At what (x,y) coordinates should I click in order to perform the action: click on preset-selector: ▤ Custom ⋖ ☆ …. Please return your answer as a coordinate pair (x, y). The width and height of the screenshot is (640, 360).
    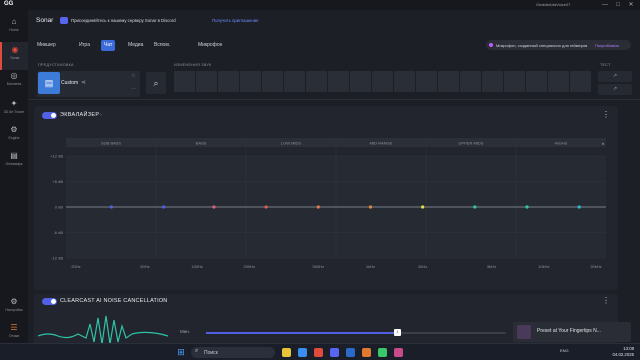
    Looking at the image, I should click on (88, 84).